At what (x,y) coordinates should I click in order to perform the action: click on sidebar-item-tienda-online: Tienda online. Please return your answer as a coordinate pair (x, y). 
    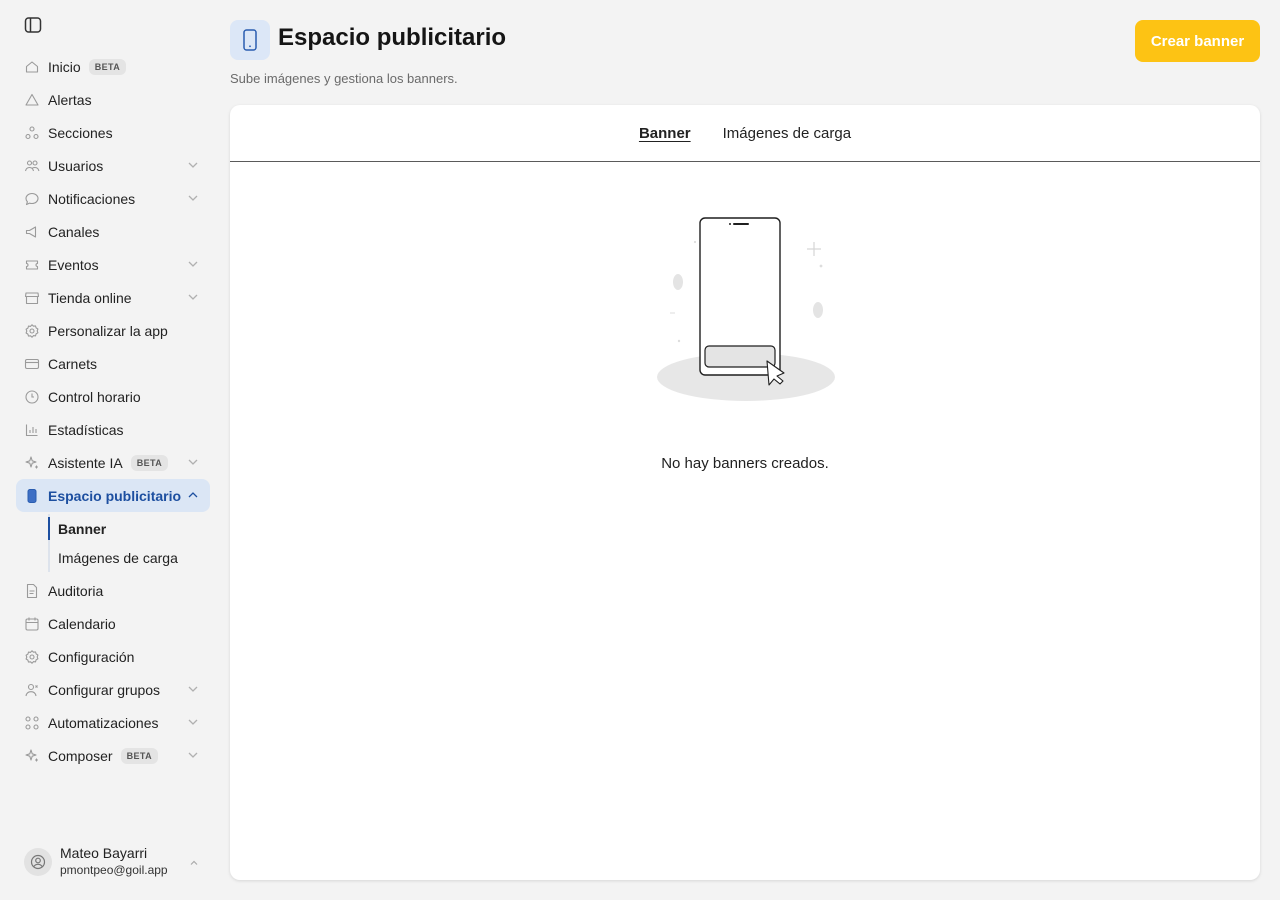
    Looking at the image, I should click on (113, 297).